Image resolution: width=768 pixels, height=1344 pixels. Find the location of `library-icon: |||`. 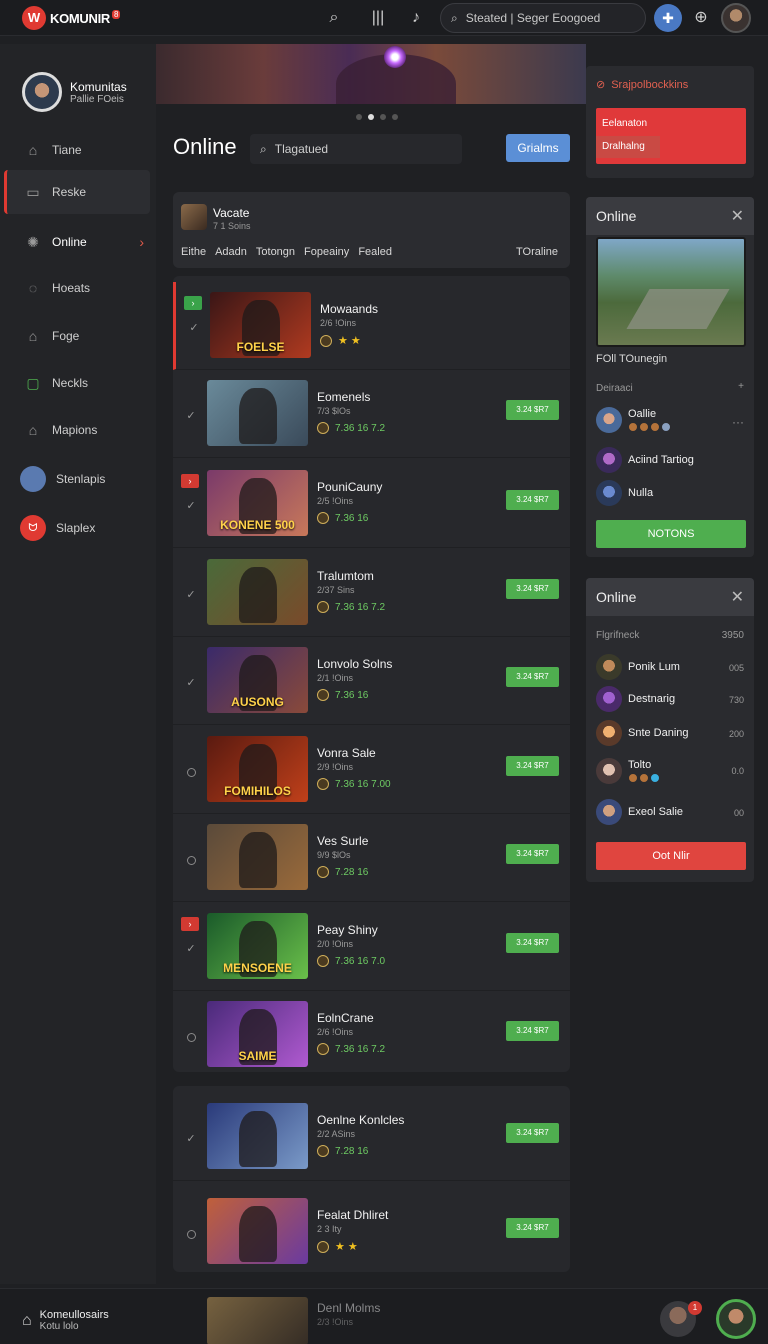

library-icon: ||| is located at coordinates (378, 18).